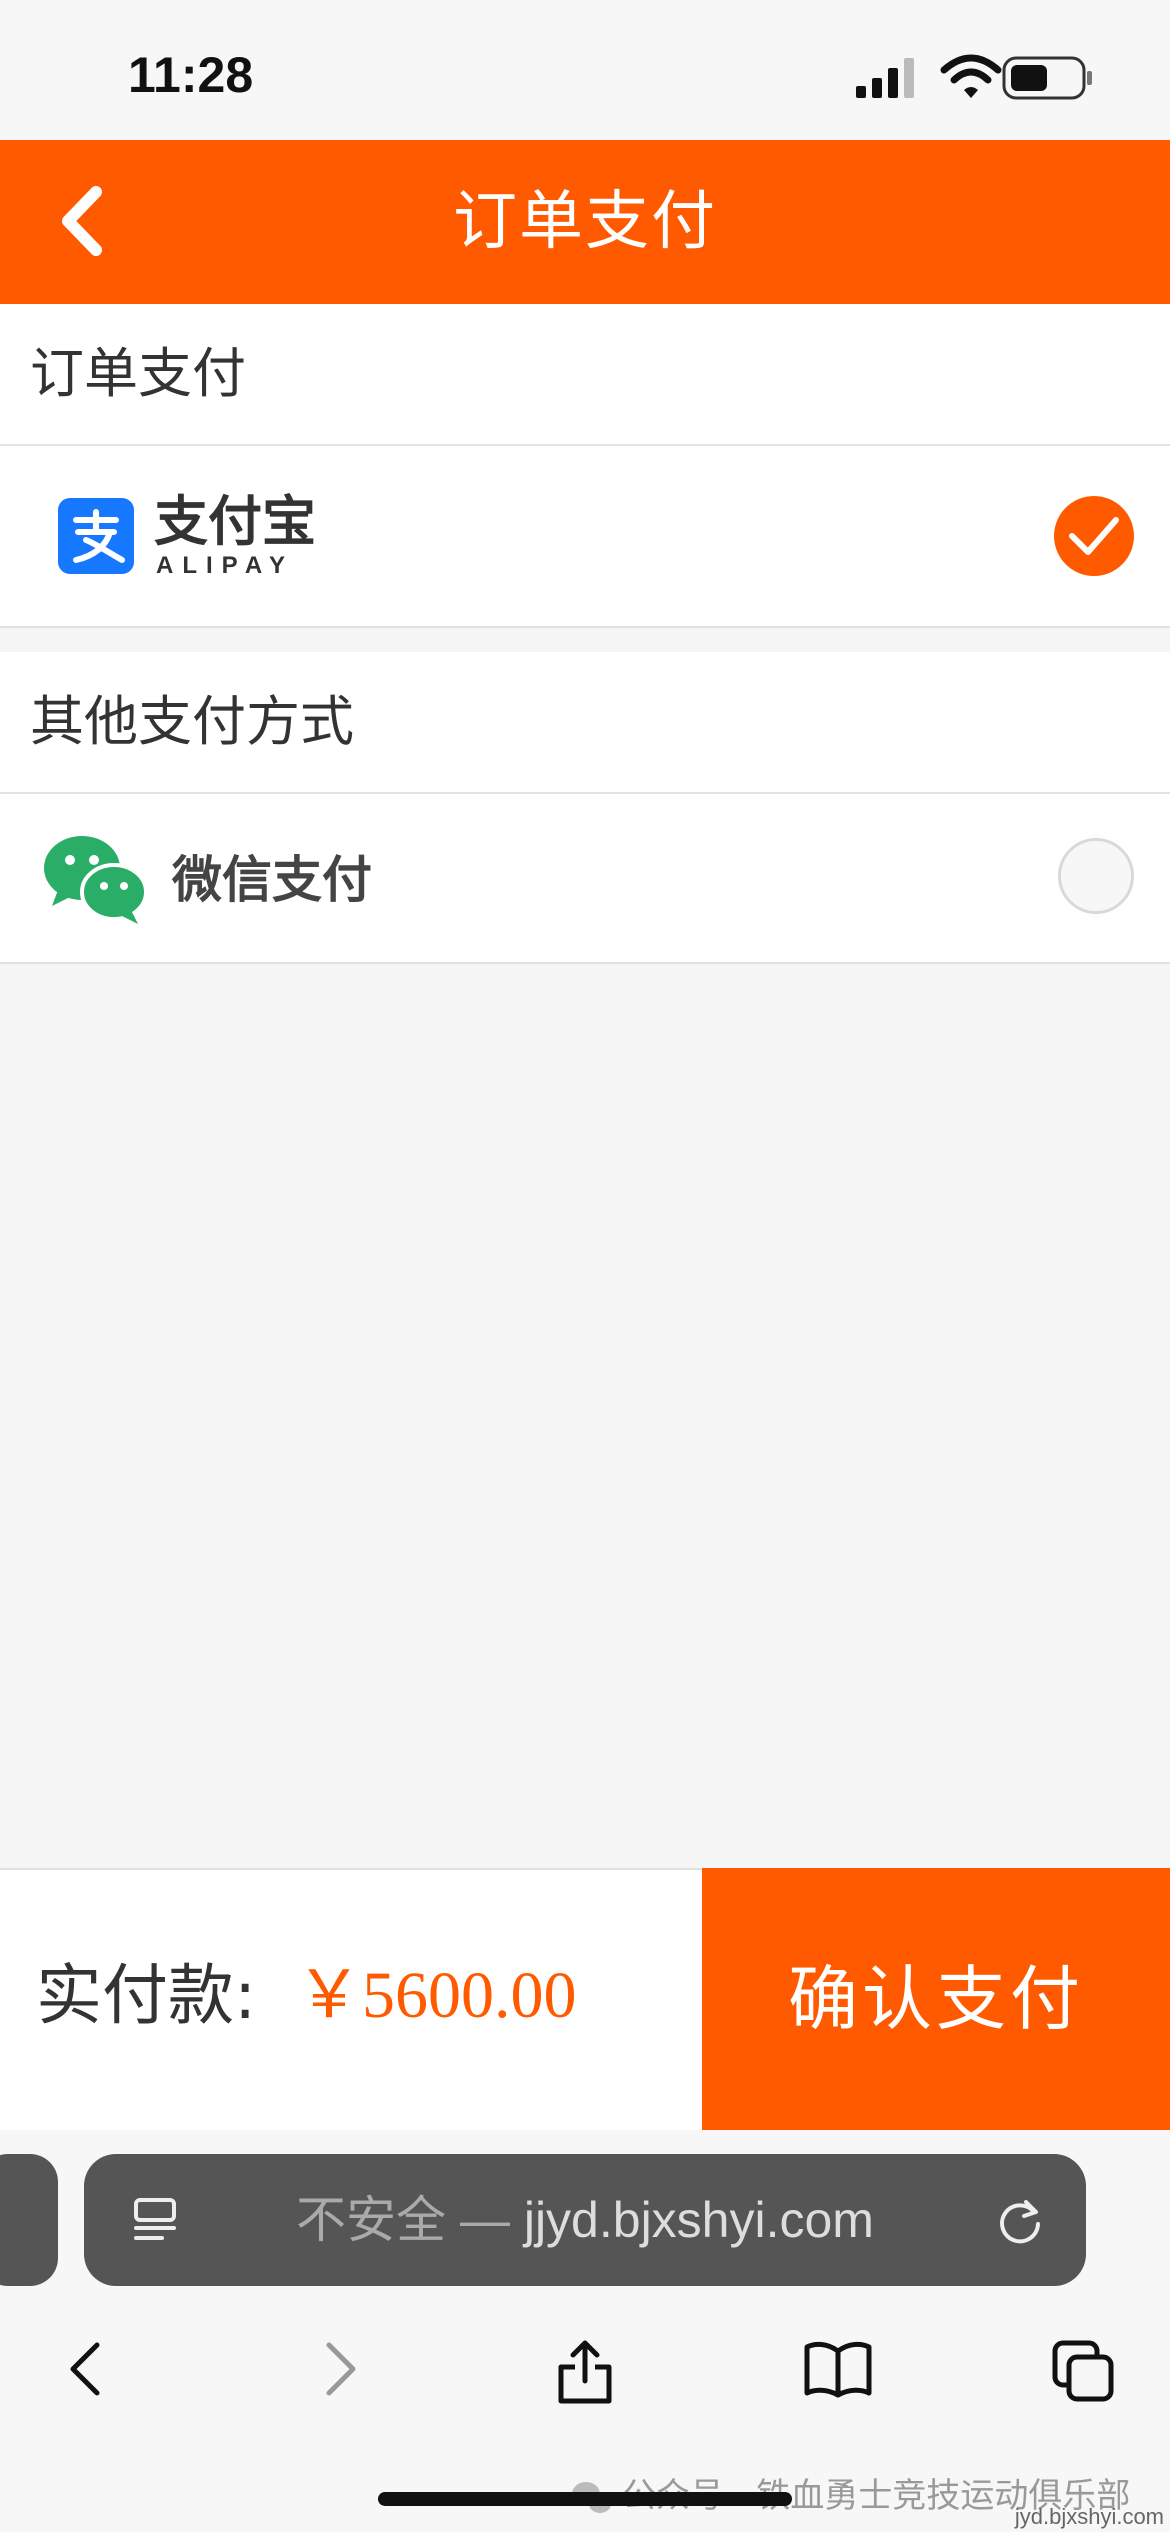 This screenshot has height=2532, width=1170. What do you see at coordinates (235, 521) in the screenshot?
I see `alipay-name: 支付宝` at bounding box center [235, 521].